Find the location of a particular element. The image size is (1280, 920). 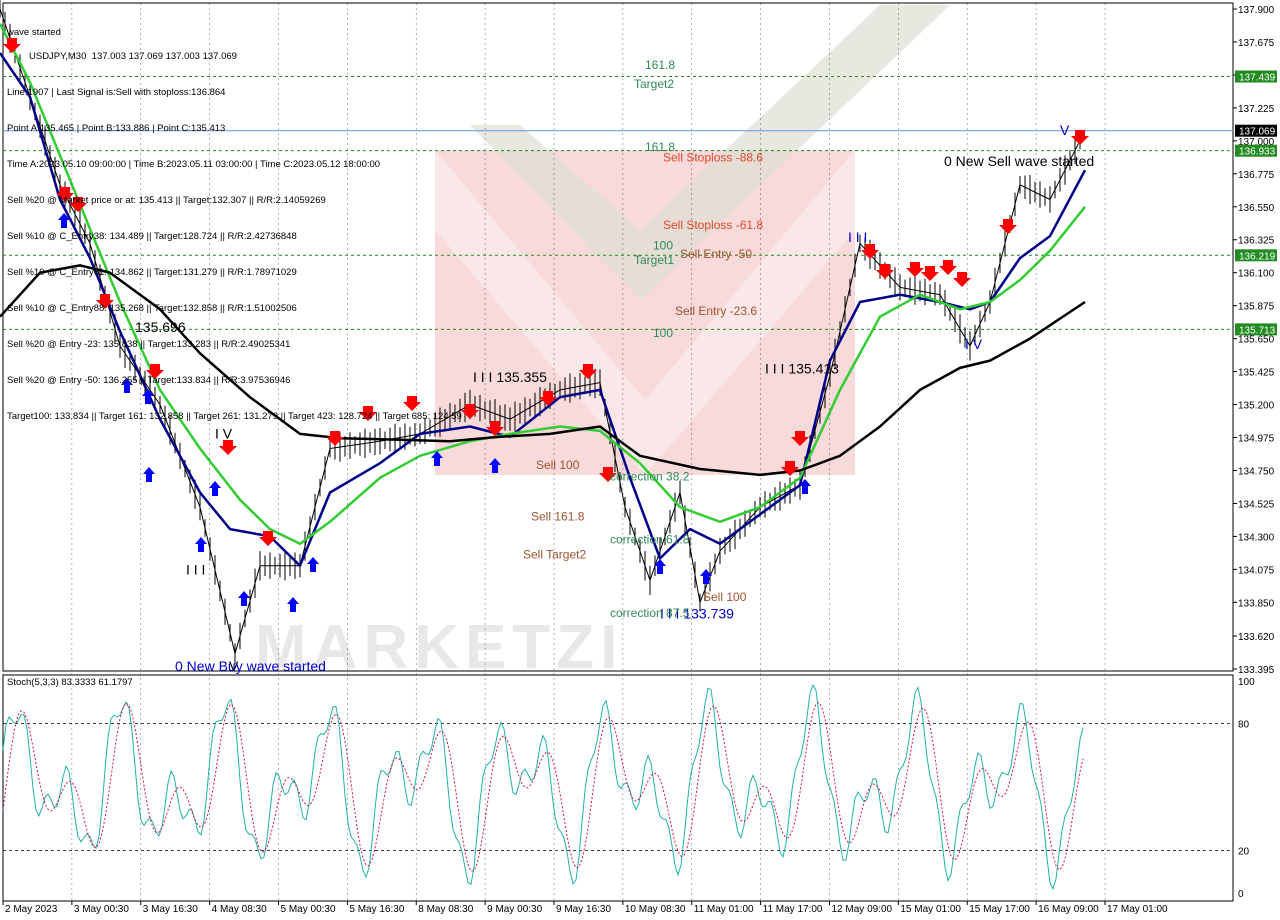

price-tick-label: 137.225 is located at coordinates (1256, 109).